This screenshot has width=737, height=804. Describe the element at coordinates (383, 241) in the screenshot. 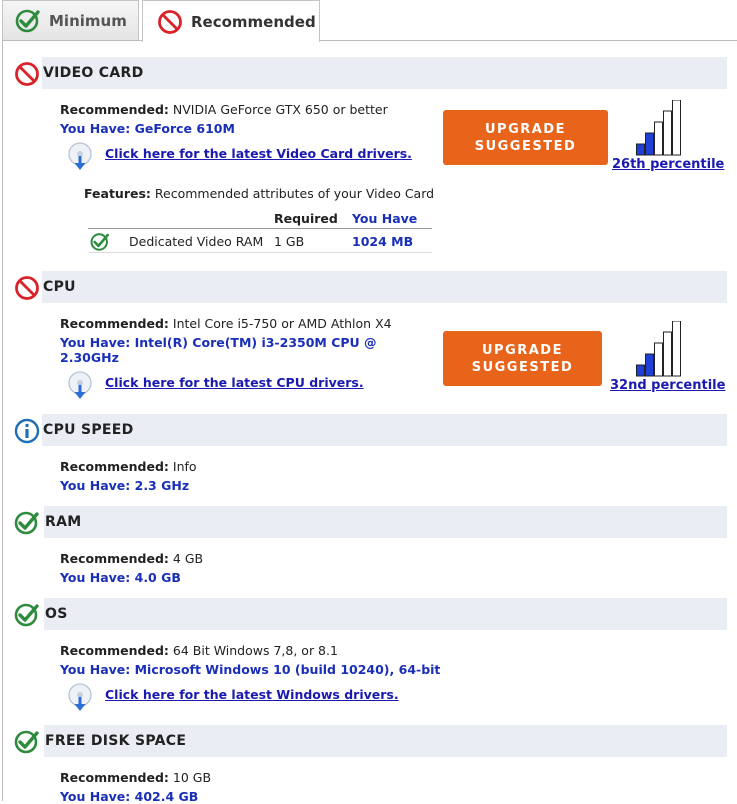

I see `feature-have: 1024 MB` at that location.